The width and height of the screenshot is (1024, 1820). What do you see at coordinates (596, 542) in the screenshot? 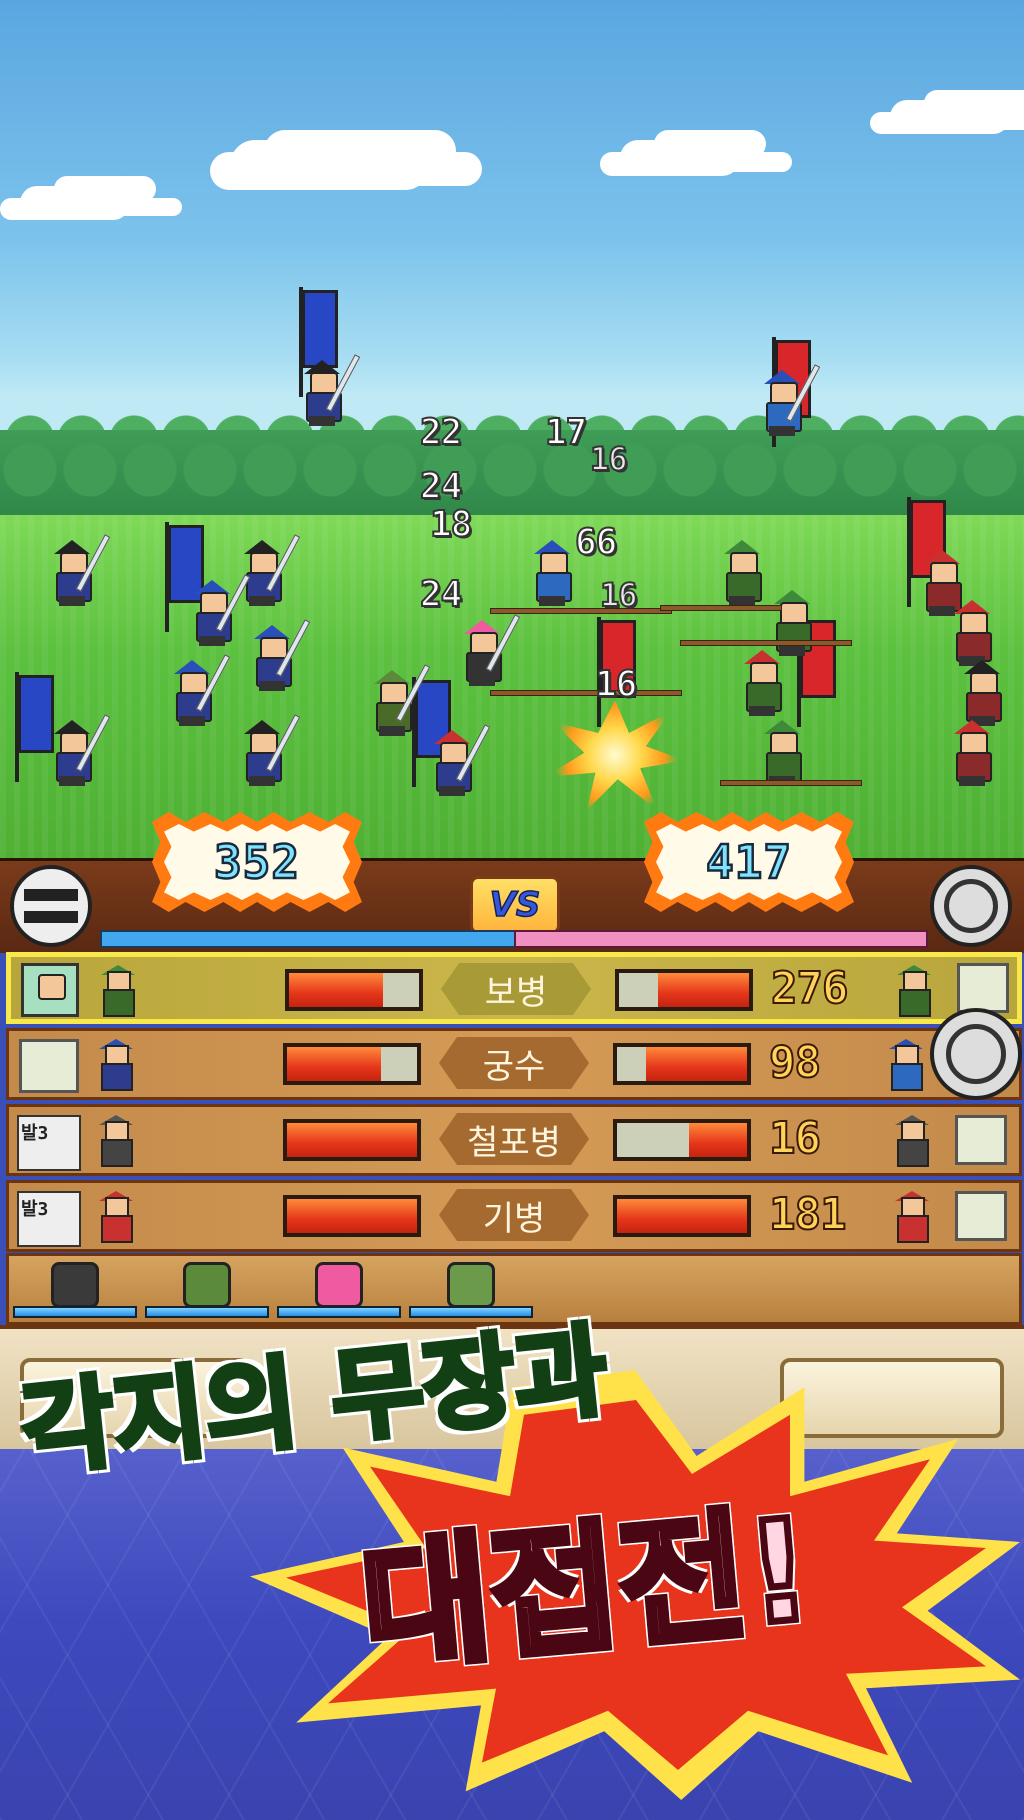
I see `damage-number: 66` at bounding box center [596, 542].